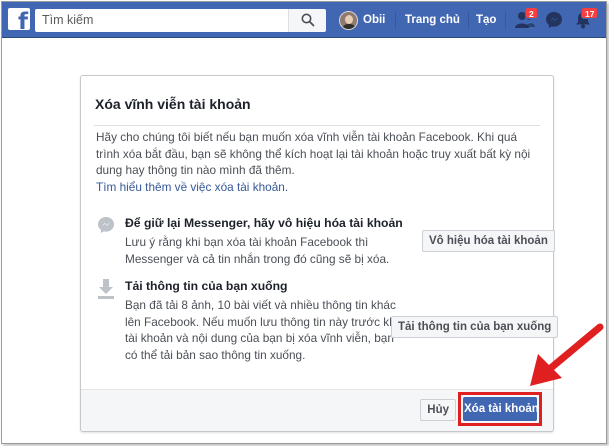 This screenshot has width=609, height=446. I want to click on cancel-button: Hủy, so click(438, 410).